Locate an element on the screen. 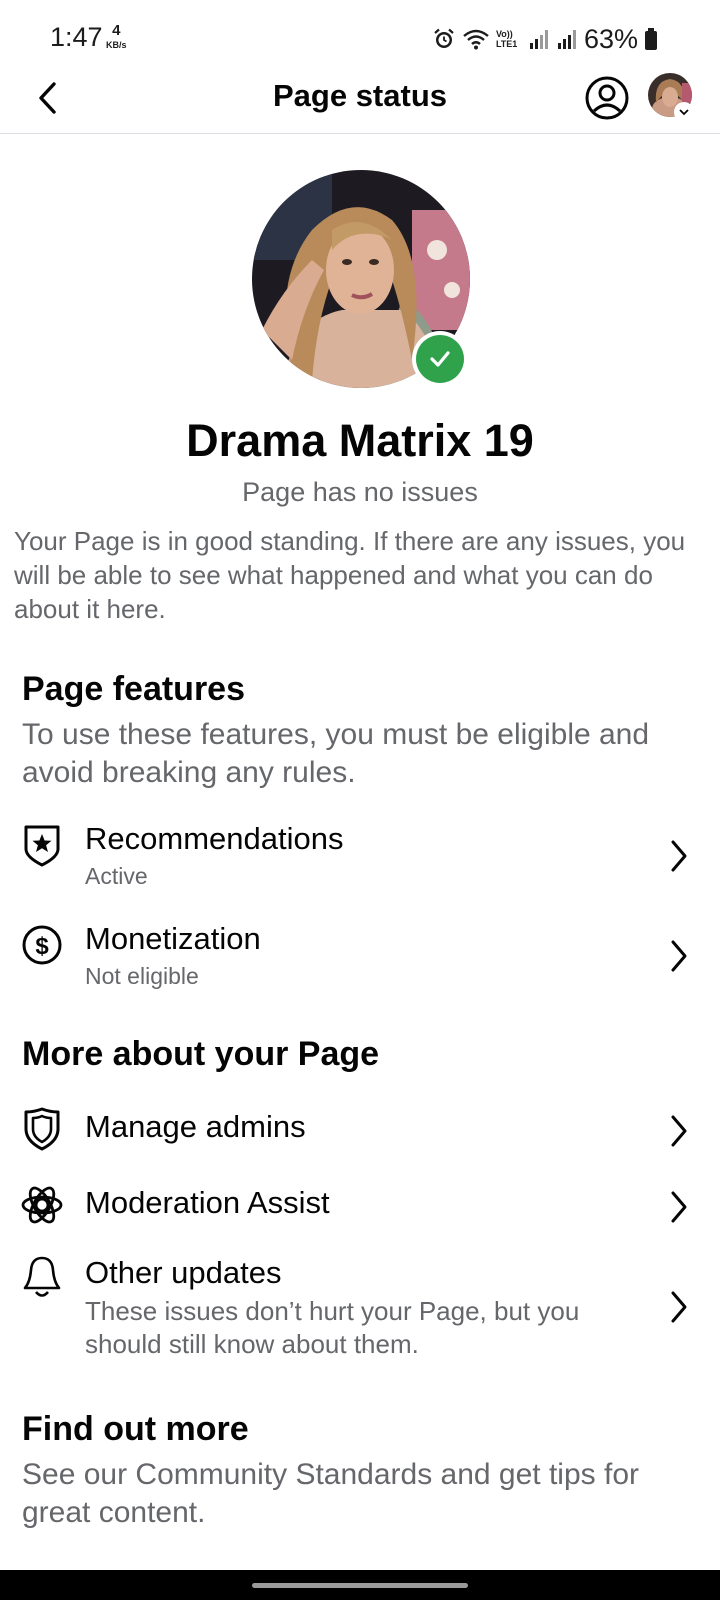  account-menu-button is located at coordinates (684, 112).